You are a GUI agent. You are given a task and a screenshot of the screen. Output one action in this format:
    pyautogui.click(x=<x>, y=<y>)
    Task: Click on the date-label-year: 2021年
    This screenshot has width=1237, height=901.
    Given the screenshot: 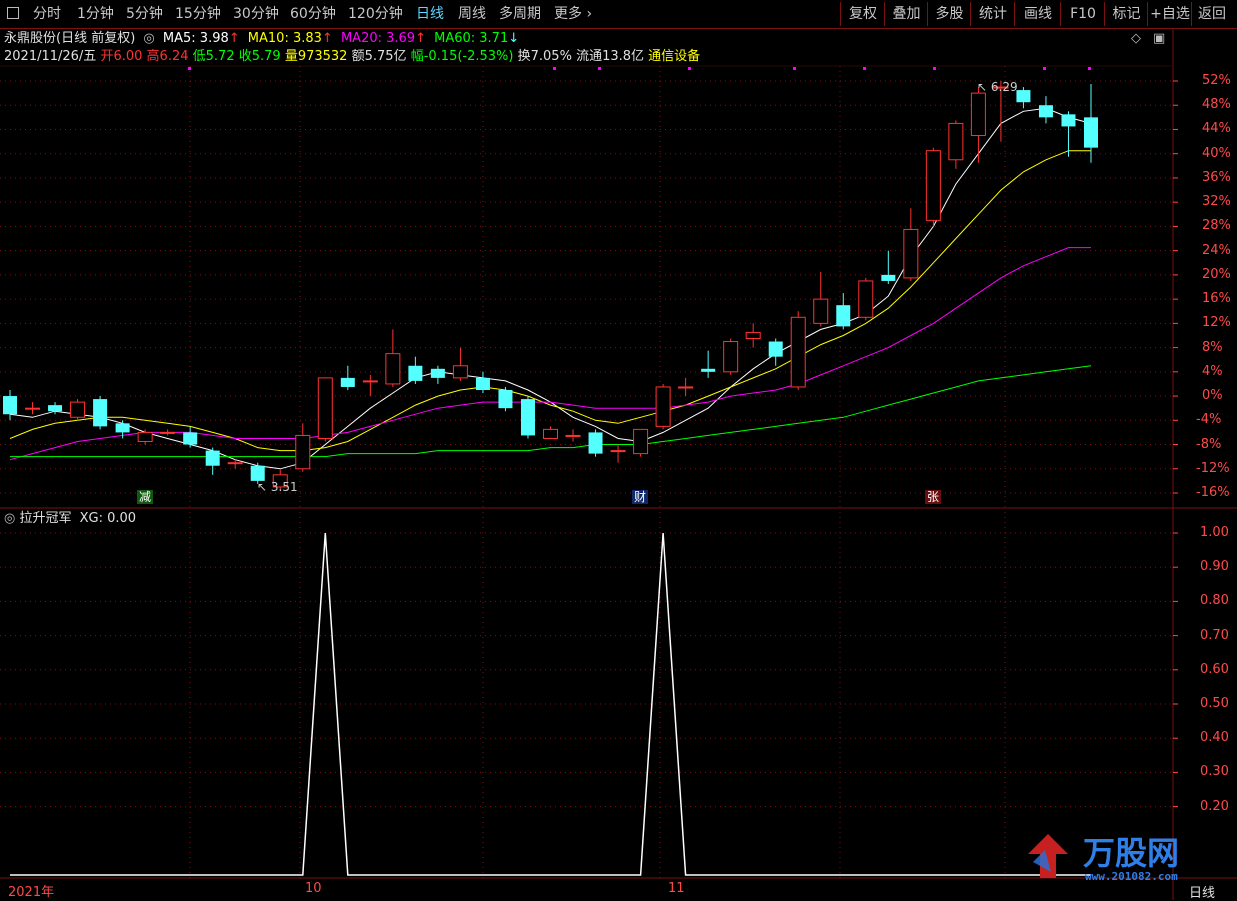 What is the action you would take?
    pyautogui.click(x=31, y=892)
    